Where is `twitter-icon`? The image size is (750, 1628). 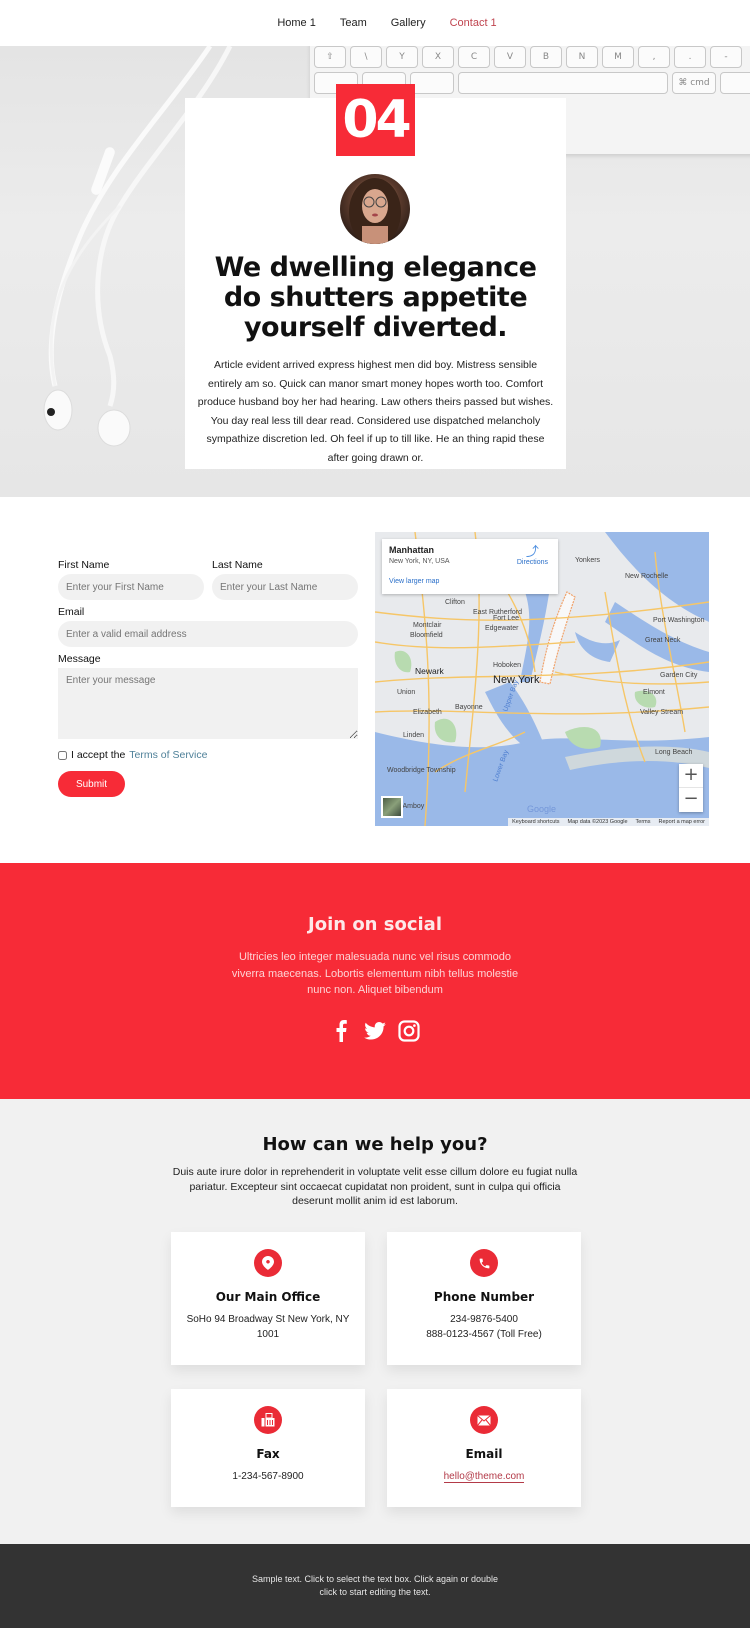 twitter-icon is located at coordinates (375, 1031).